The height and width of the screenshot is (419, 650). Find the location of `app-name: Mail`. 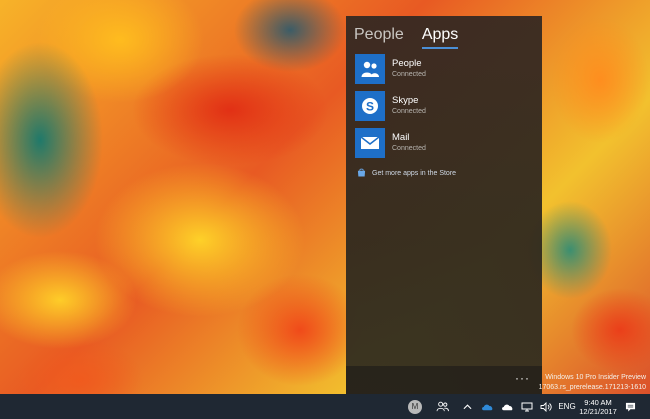

app-name: Mail is located at coordinates (401, 137).